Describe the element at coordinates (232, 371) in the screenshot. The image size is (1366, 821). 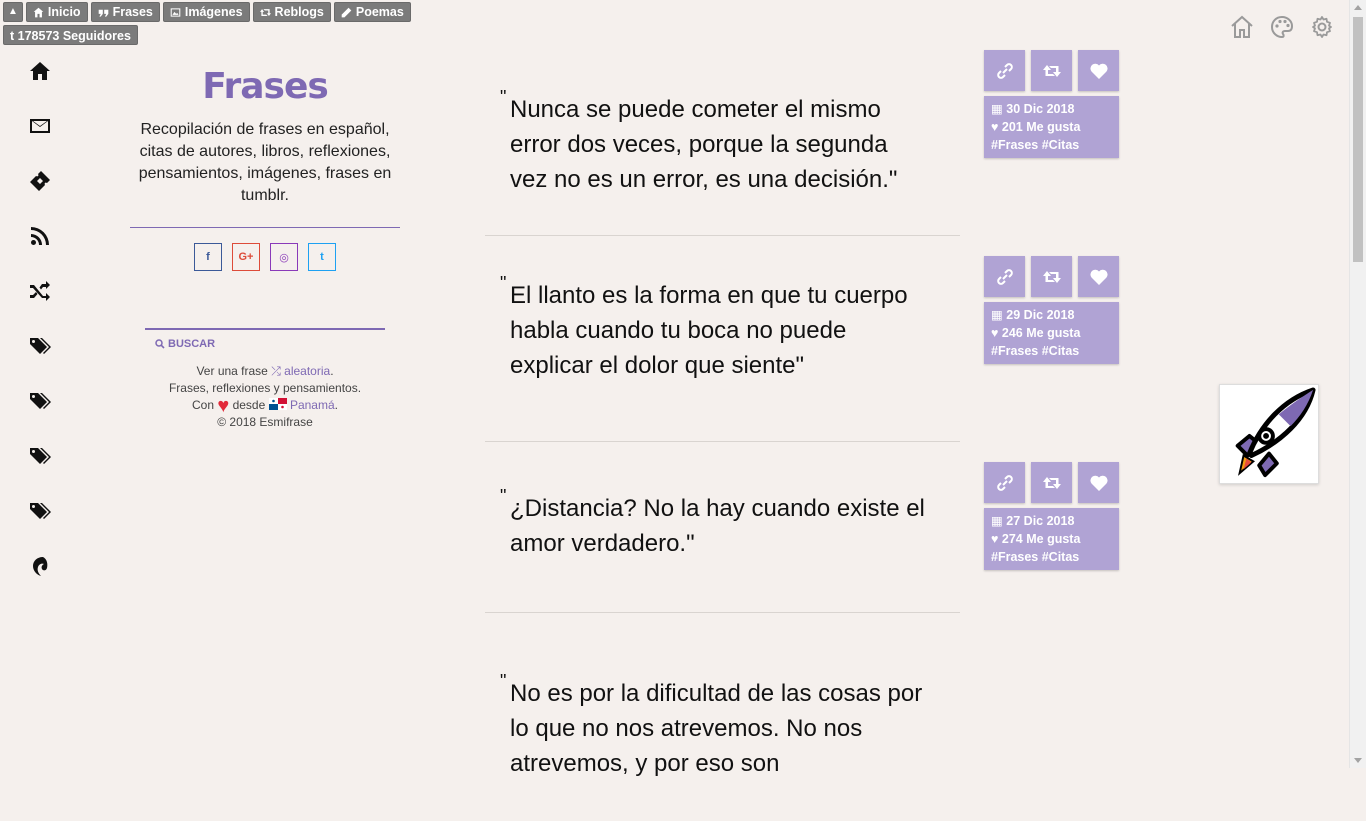
I see `footer-text: Ver una frase` at that location.